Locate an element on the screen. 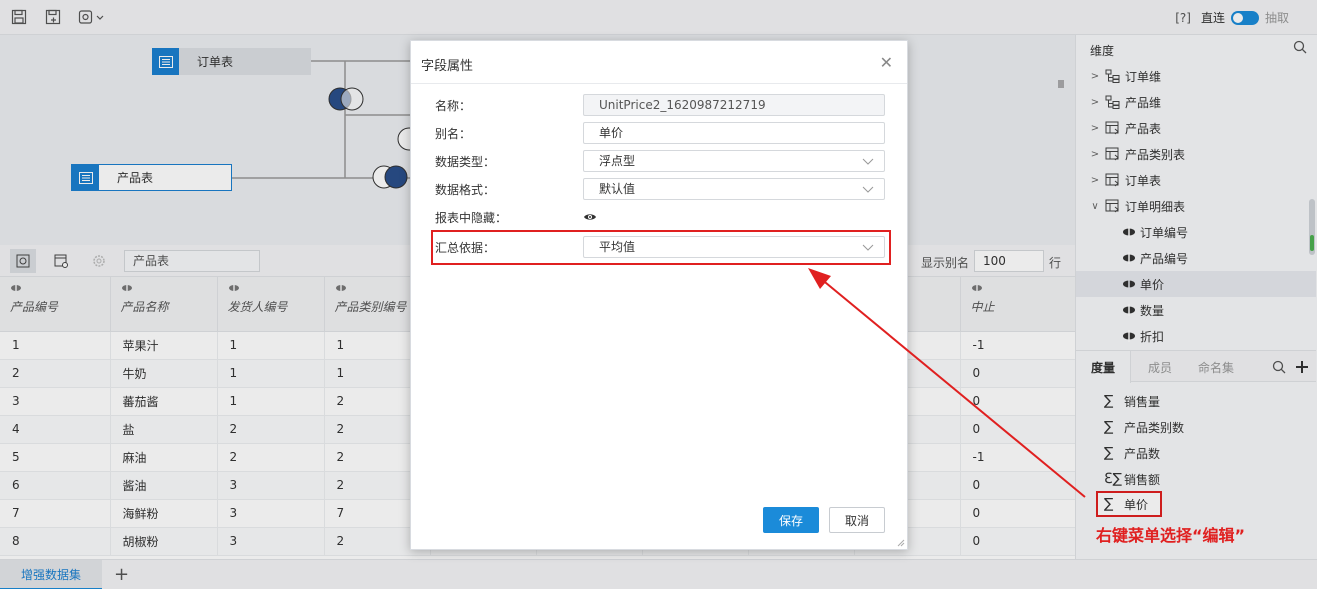 The image size is (1317, 589). select-value: 浮点型 is located at coordinates (617, 161).